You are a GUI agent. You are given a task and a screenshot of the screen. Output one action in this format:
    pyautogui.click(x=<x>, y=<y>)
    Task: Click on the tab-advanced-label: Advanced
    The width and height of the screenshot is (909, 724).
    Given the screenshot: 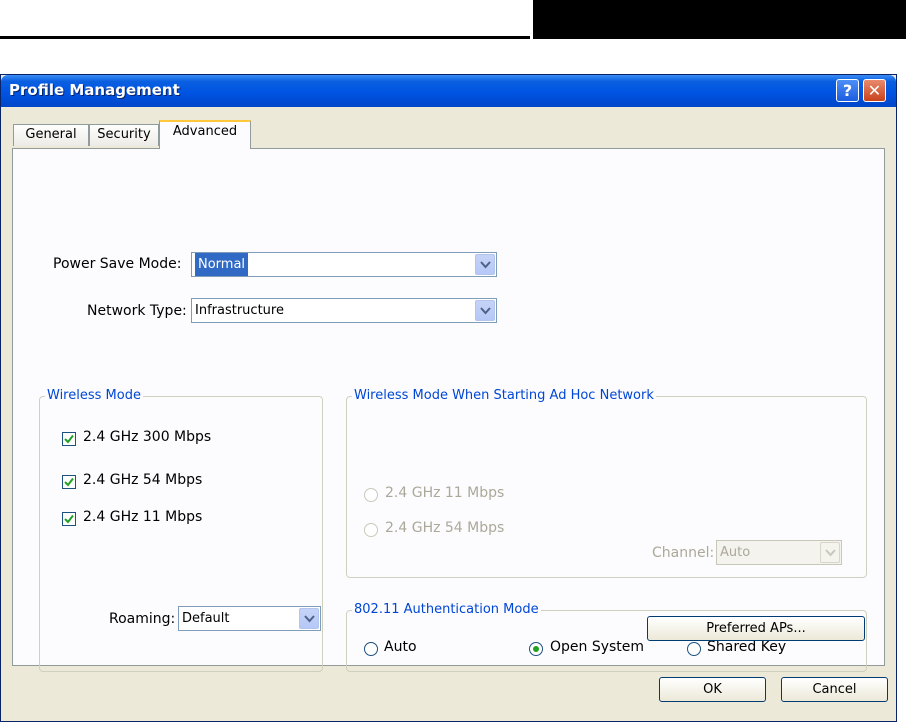 What is the action you would take?
    pyautogui.click(x=205, y=131)
    